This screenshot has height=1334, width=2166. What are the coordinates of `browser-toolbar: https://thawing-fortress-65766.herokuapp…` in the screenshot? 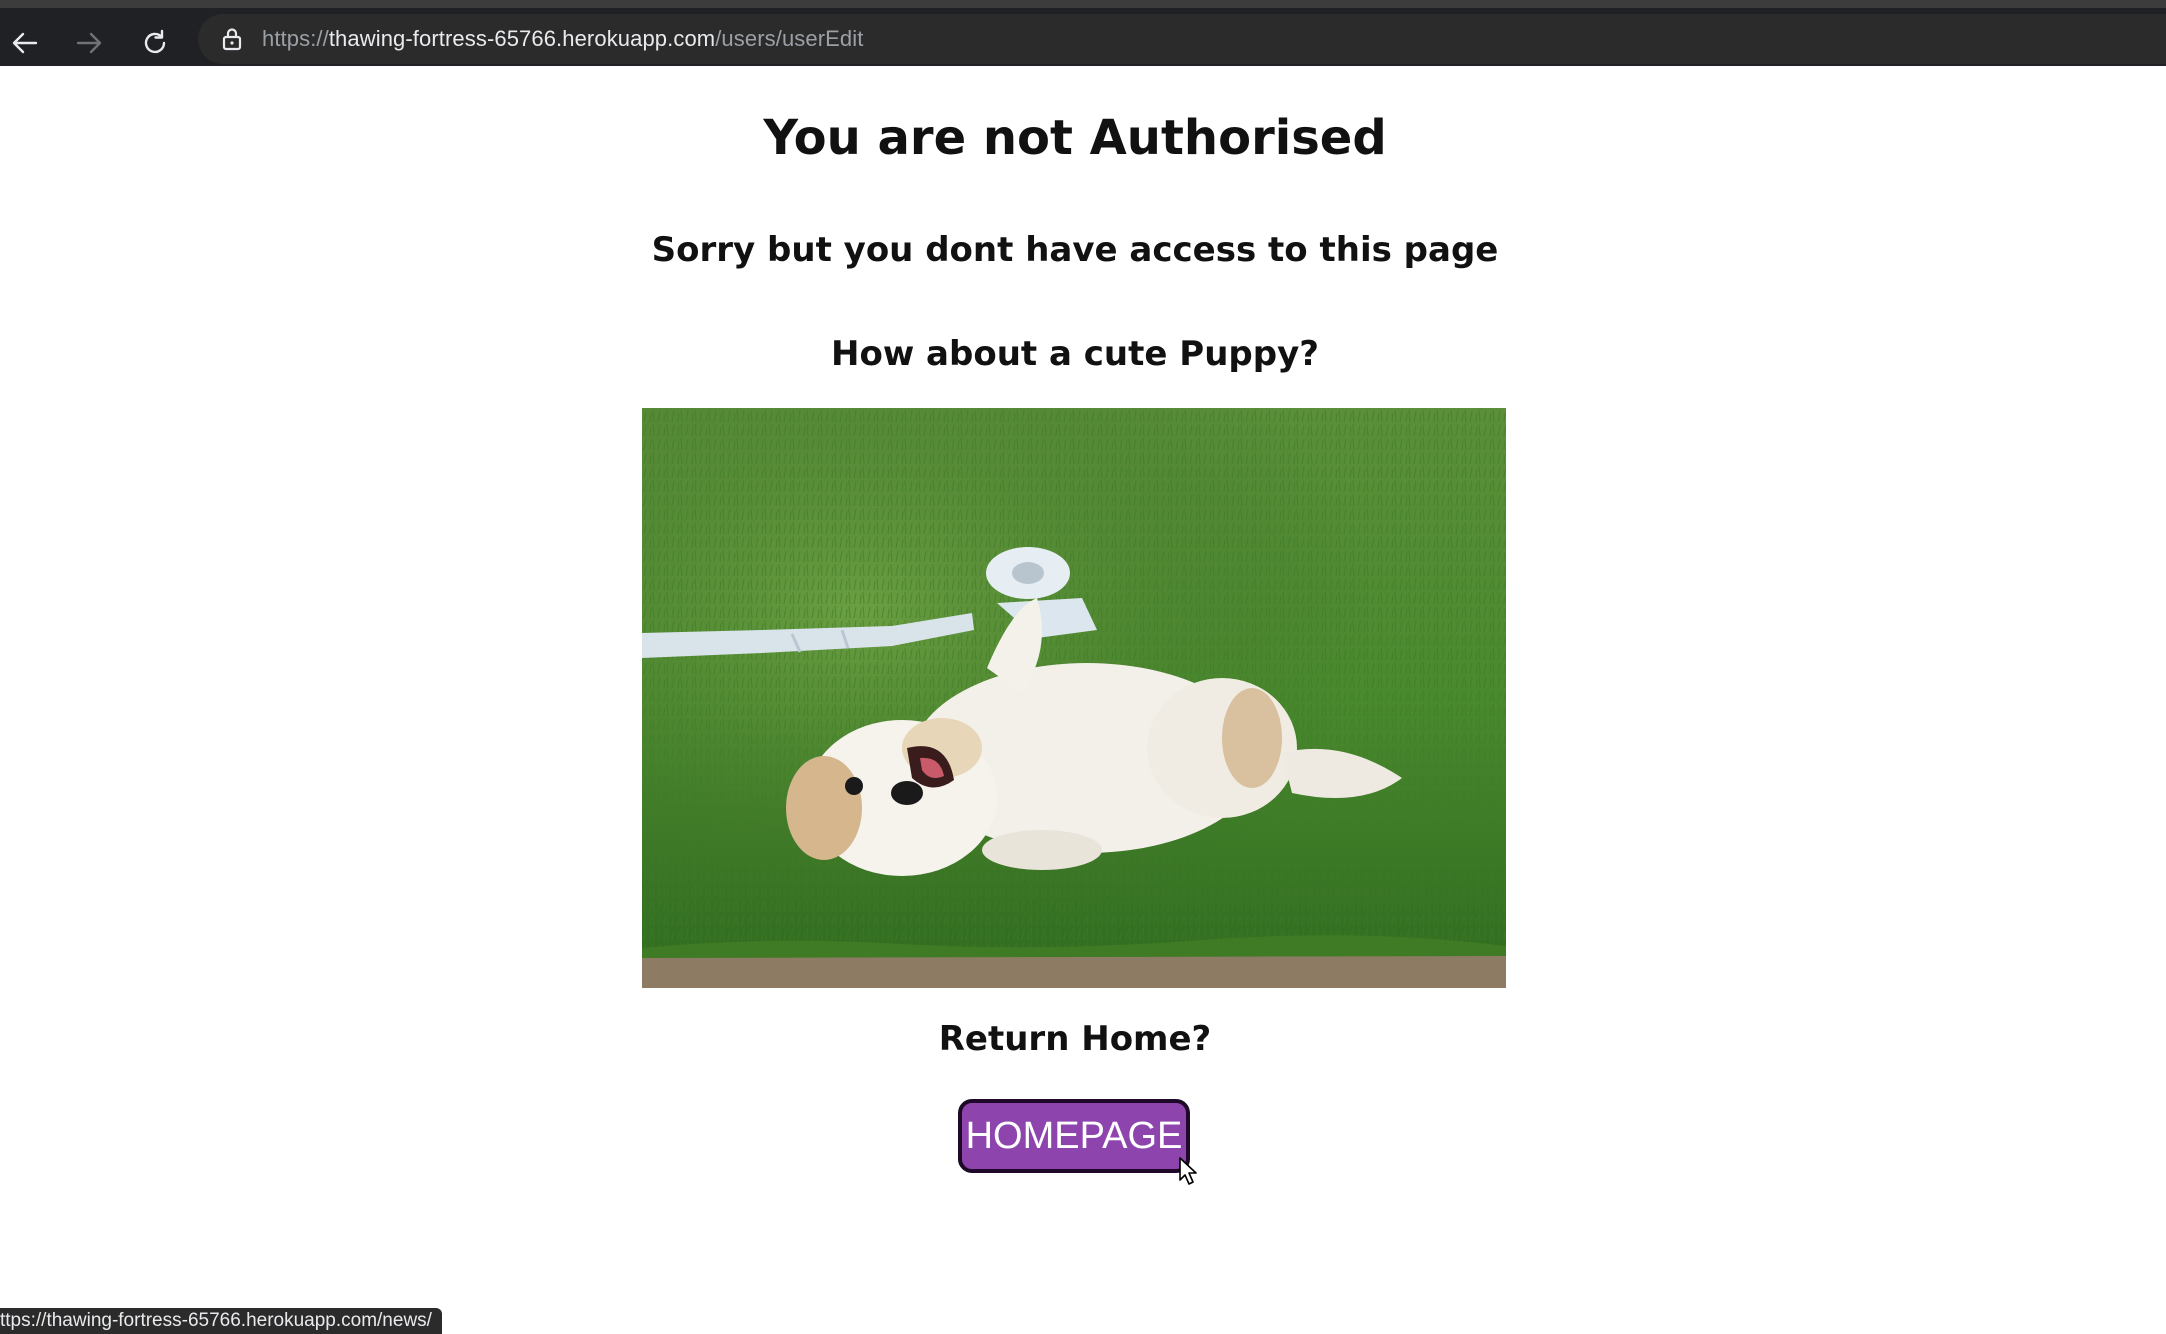 It's located at (1083, 33).